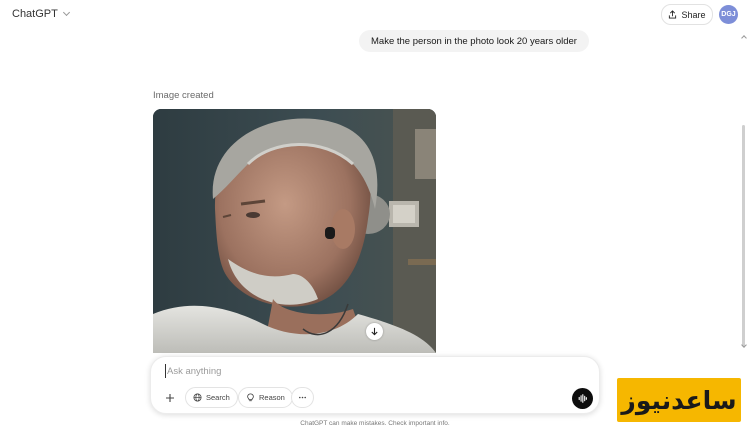 The width and height of the screenshot is (750, 431). Describe the element at coordinates (183, 95) in the screenshot. I see `image-caption: Image created` at that location.